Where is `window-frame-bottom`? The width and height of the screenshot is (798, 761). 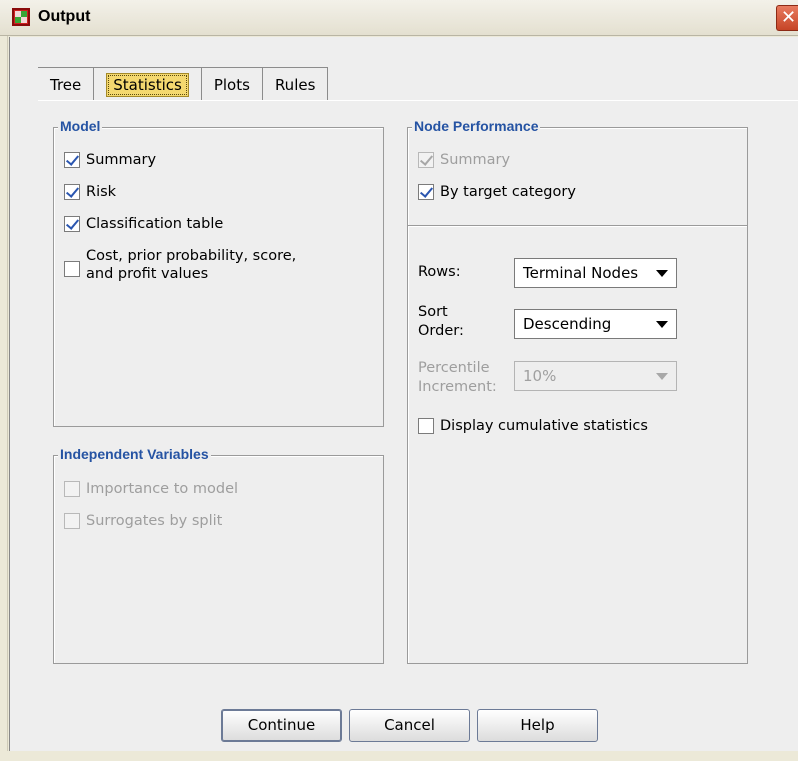 window-frame-bottom is located at coordinates (399, 756).